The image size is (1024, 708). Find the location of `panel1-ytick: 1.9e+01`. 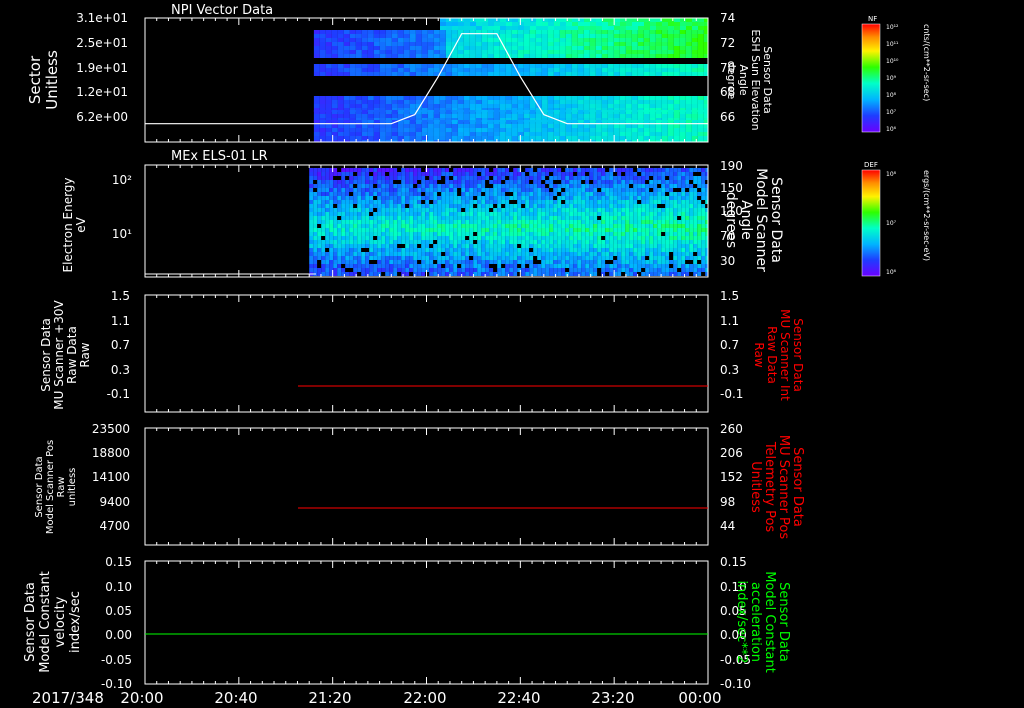

panel1-ytick: 1.9e+01 is located at coordinates (102, 68).